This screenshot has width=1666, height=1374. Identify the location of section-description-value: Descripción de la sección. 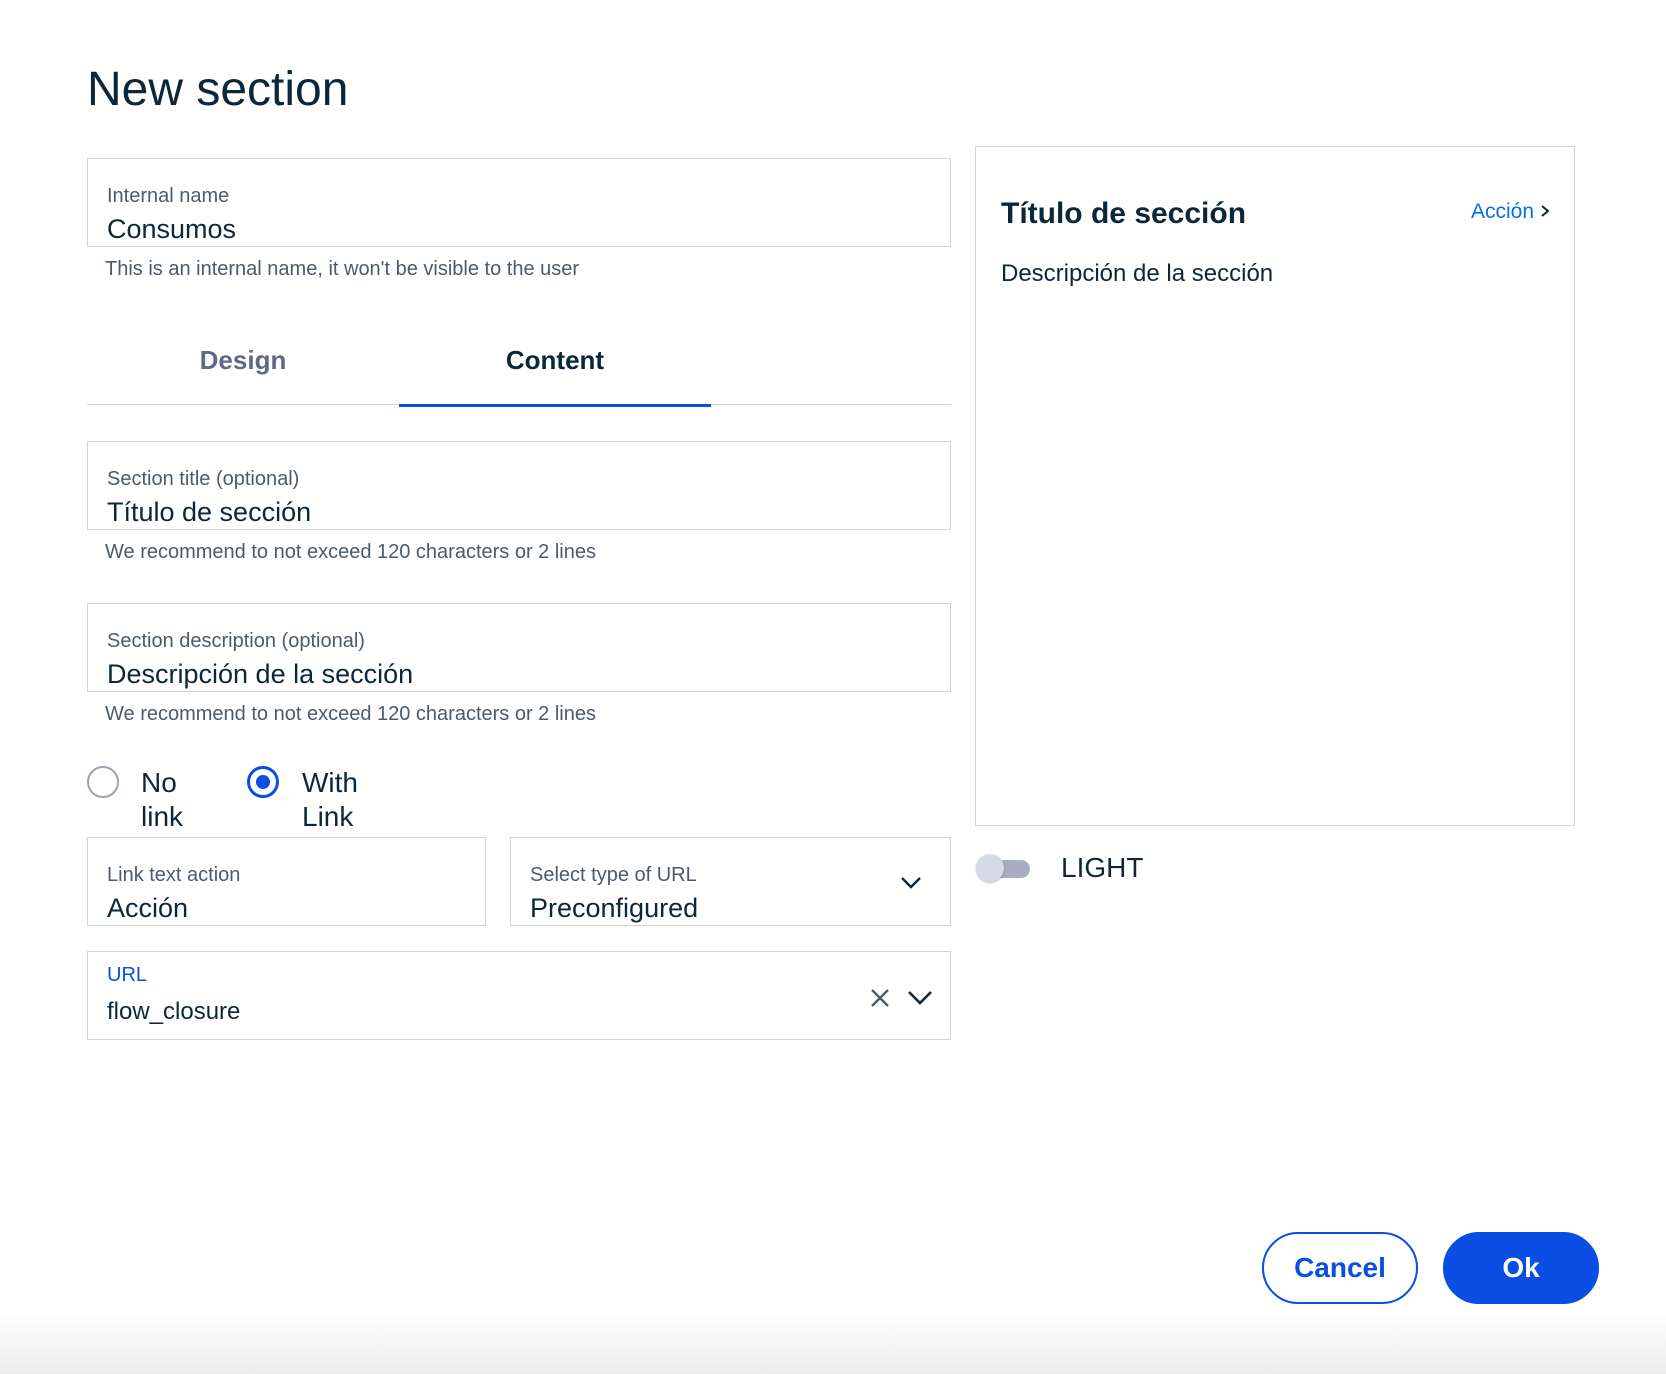
(260, 674).